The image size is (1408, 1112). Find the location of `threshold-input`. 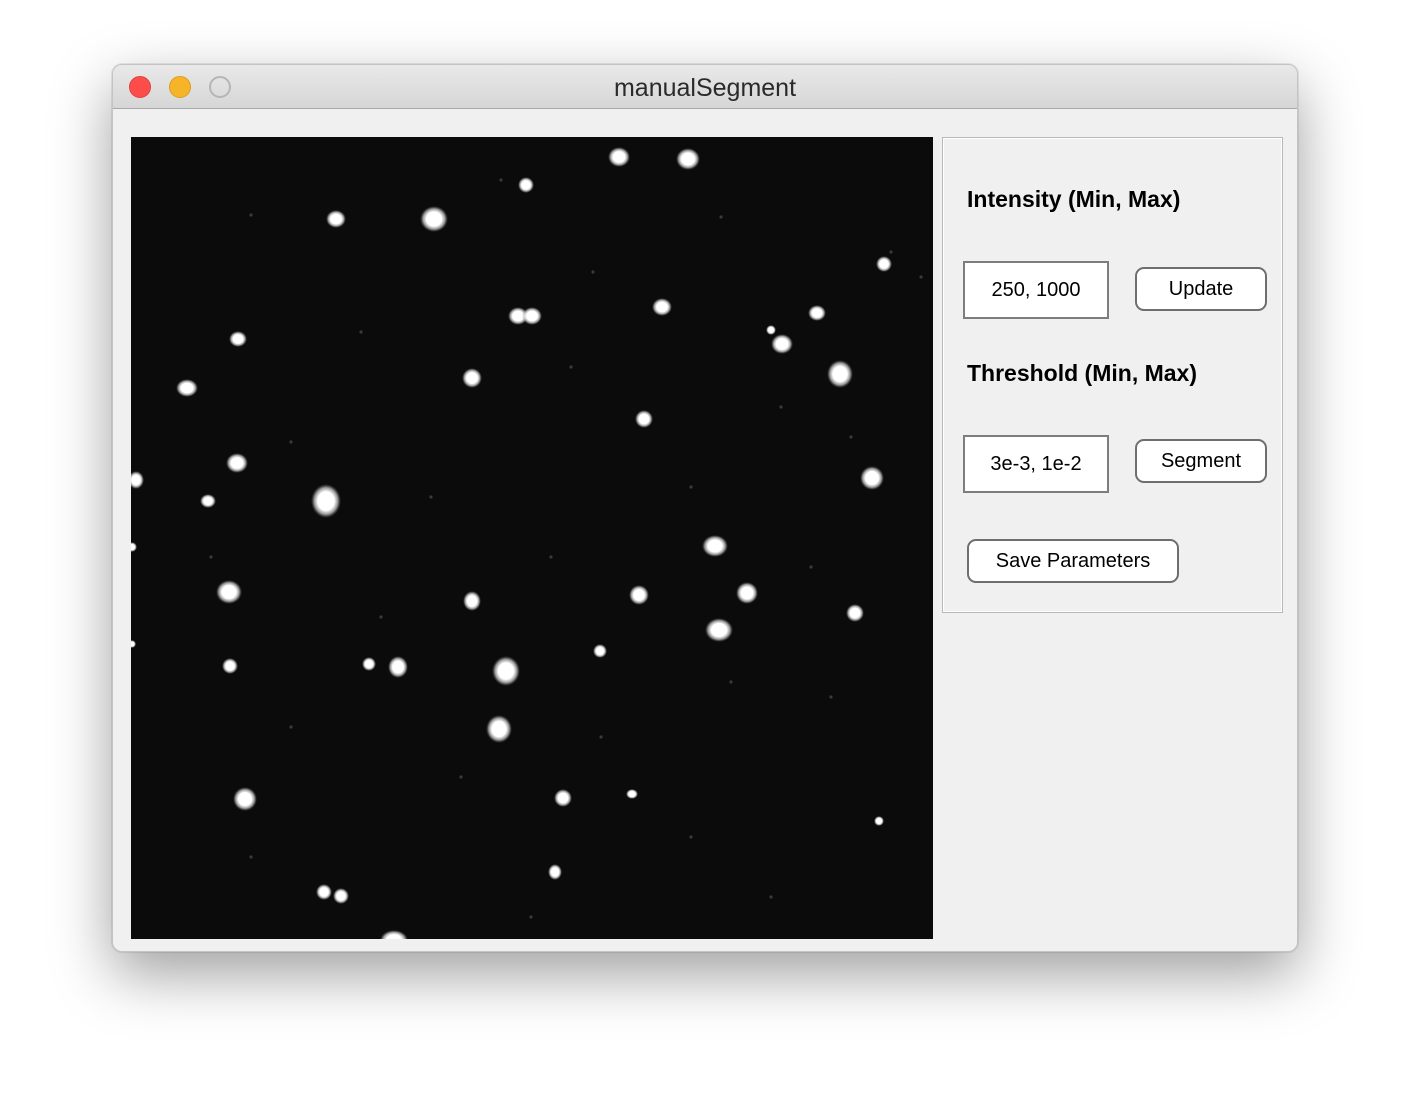

threshold-input is located at coordinates (1036, 464).